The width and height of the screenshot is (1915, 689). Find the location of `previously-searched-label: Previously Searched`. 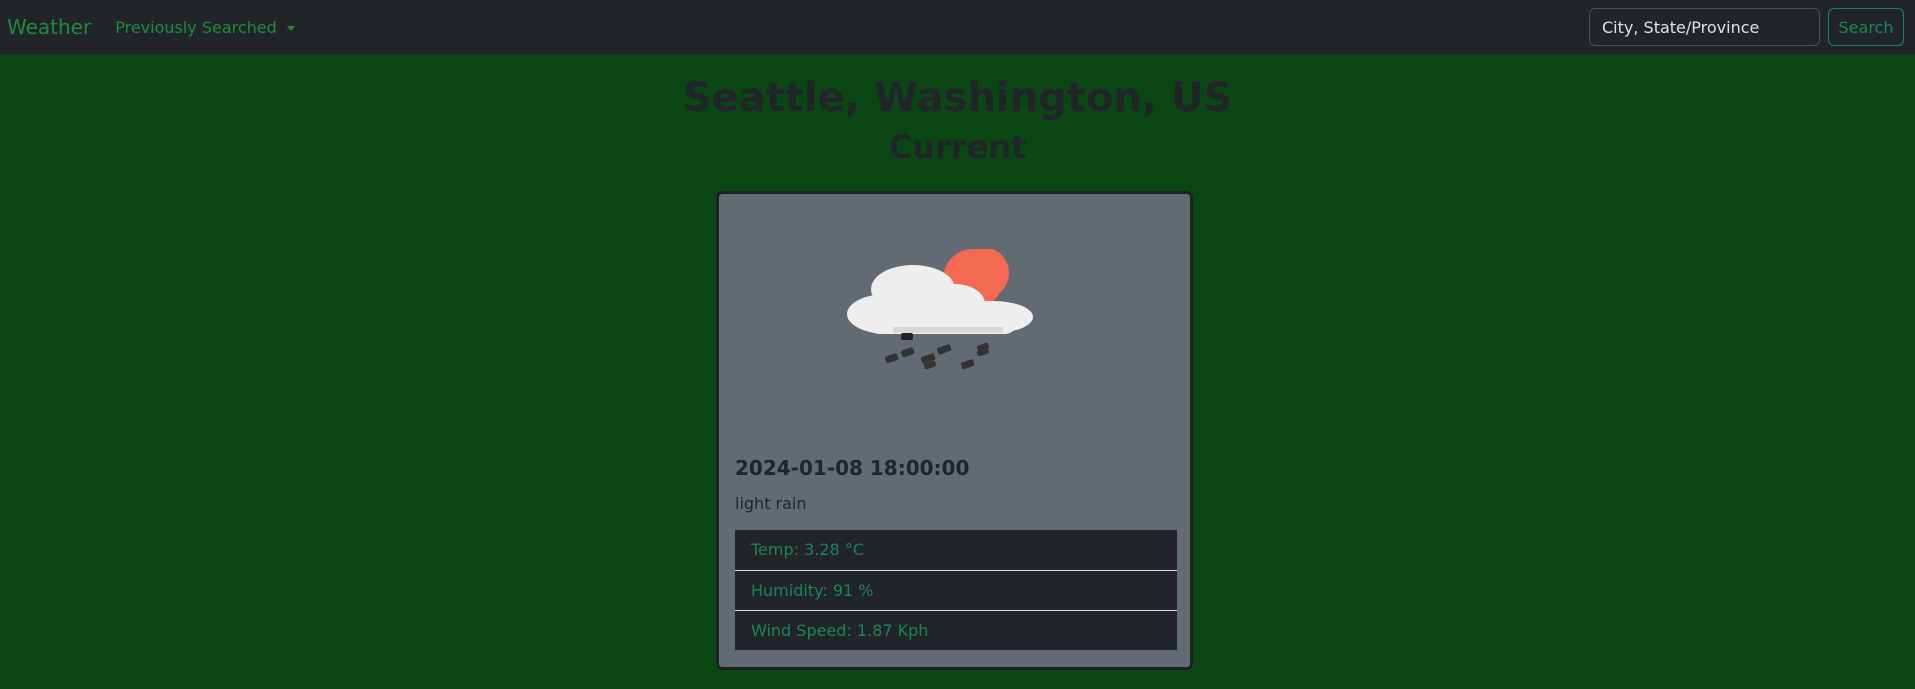

previously-searched-label: Previously Searched is located at coordinates (196, 27).